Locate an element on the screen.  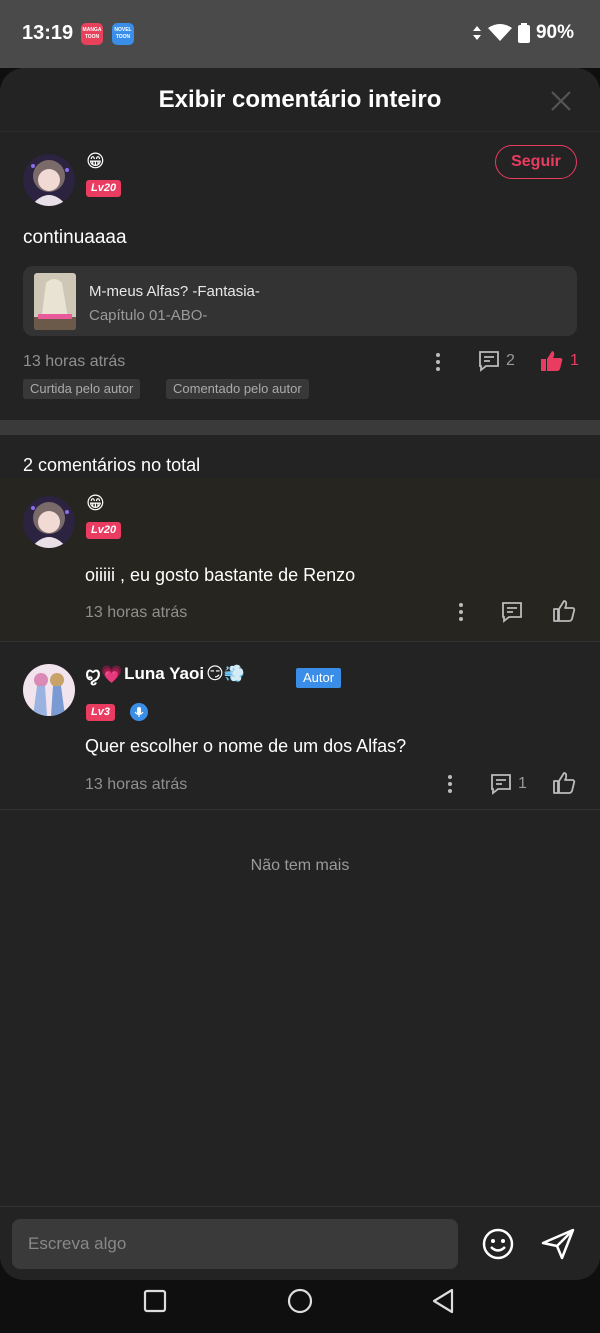
system-navigation-bar is located at coordinates (300, 1306).